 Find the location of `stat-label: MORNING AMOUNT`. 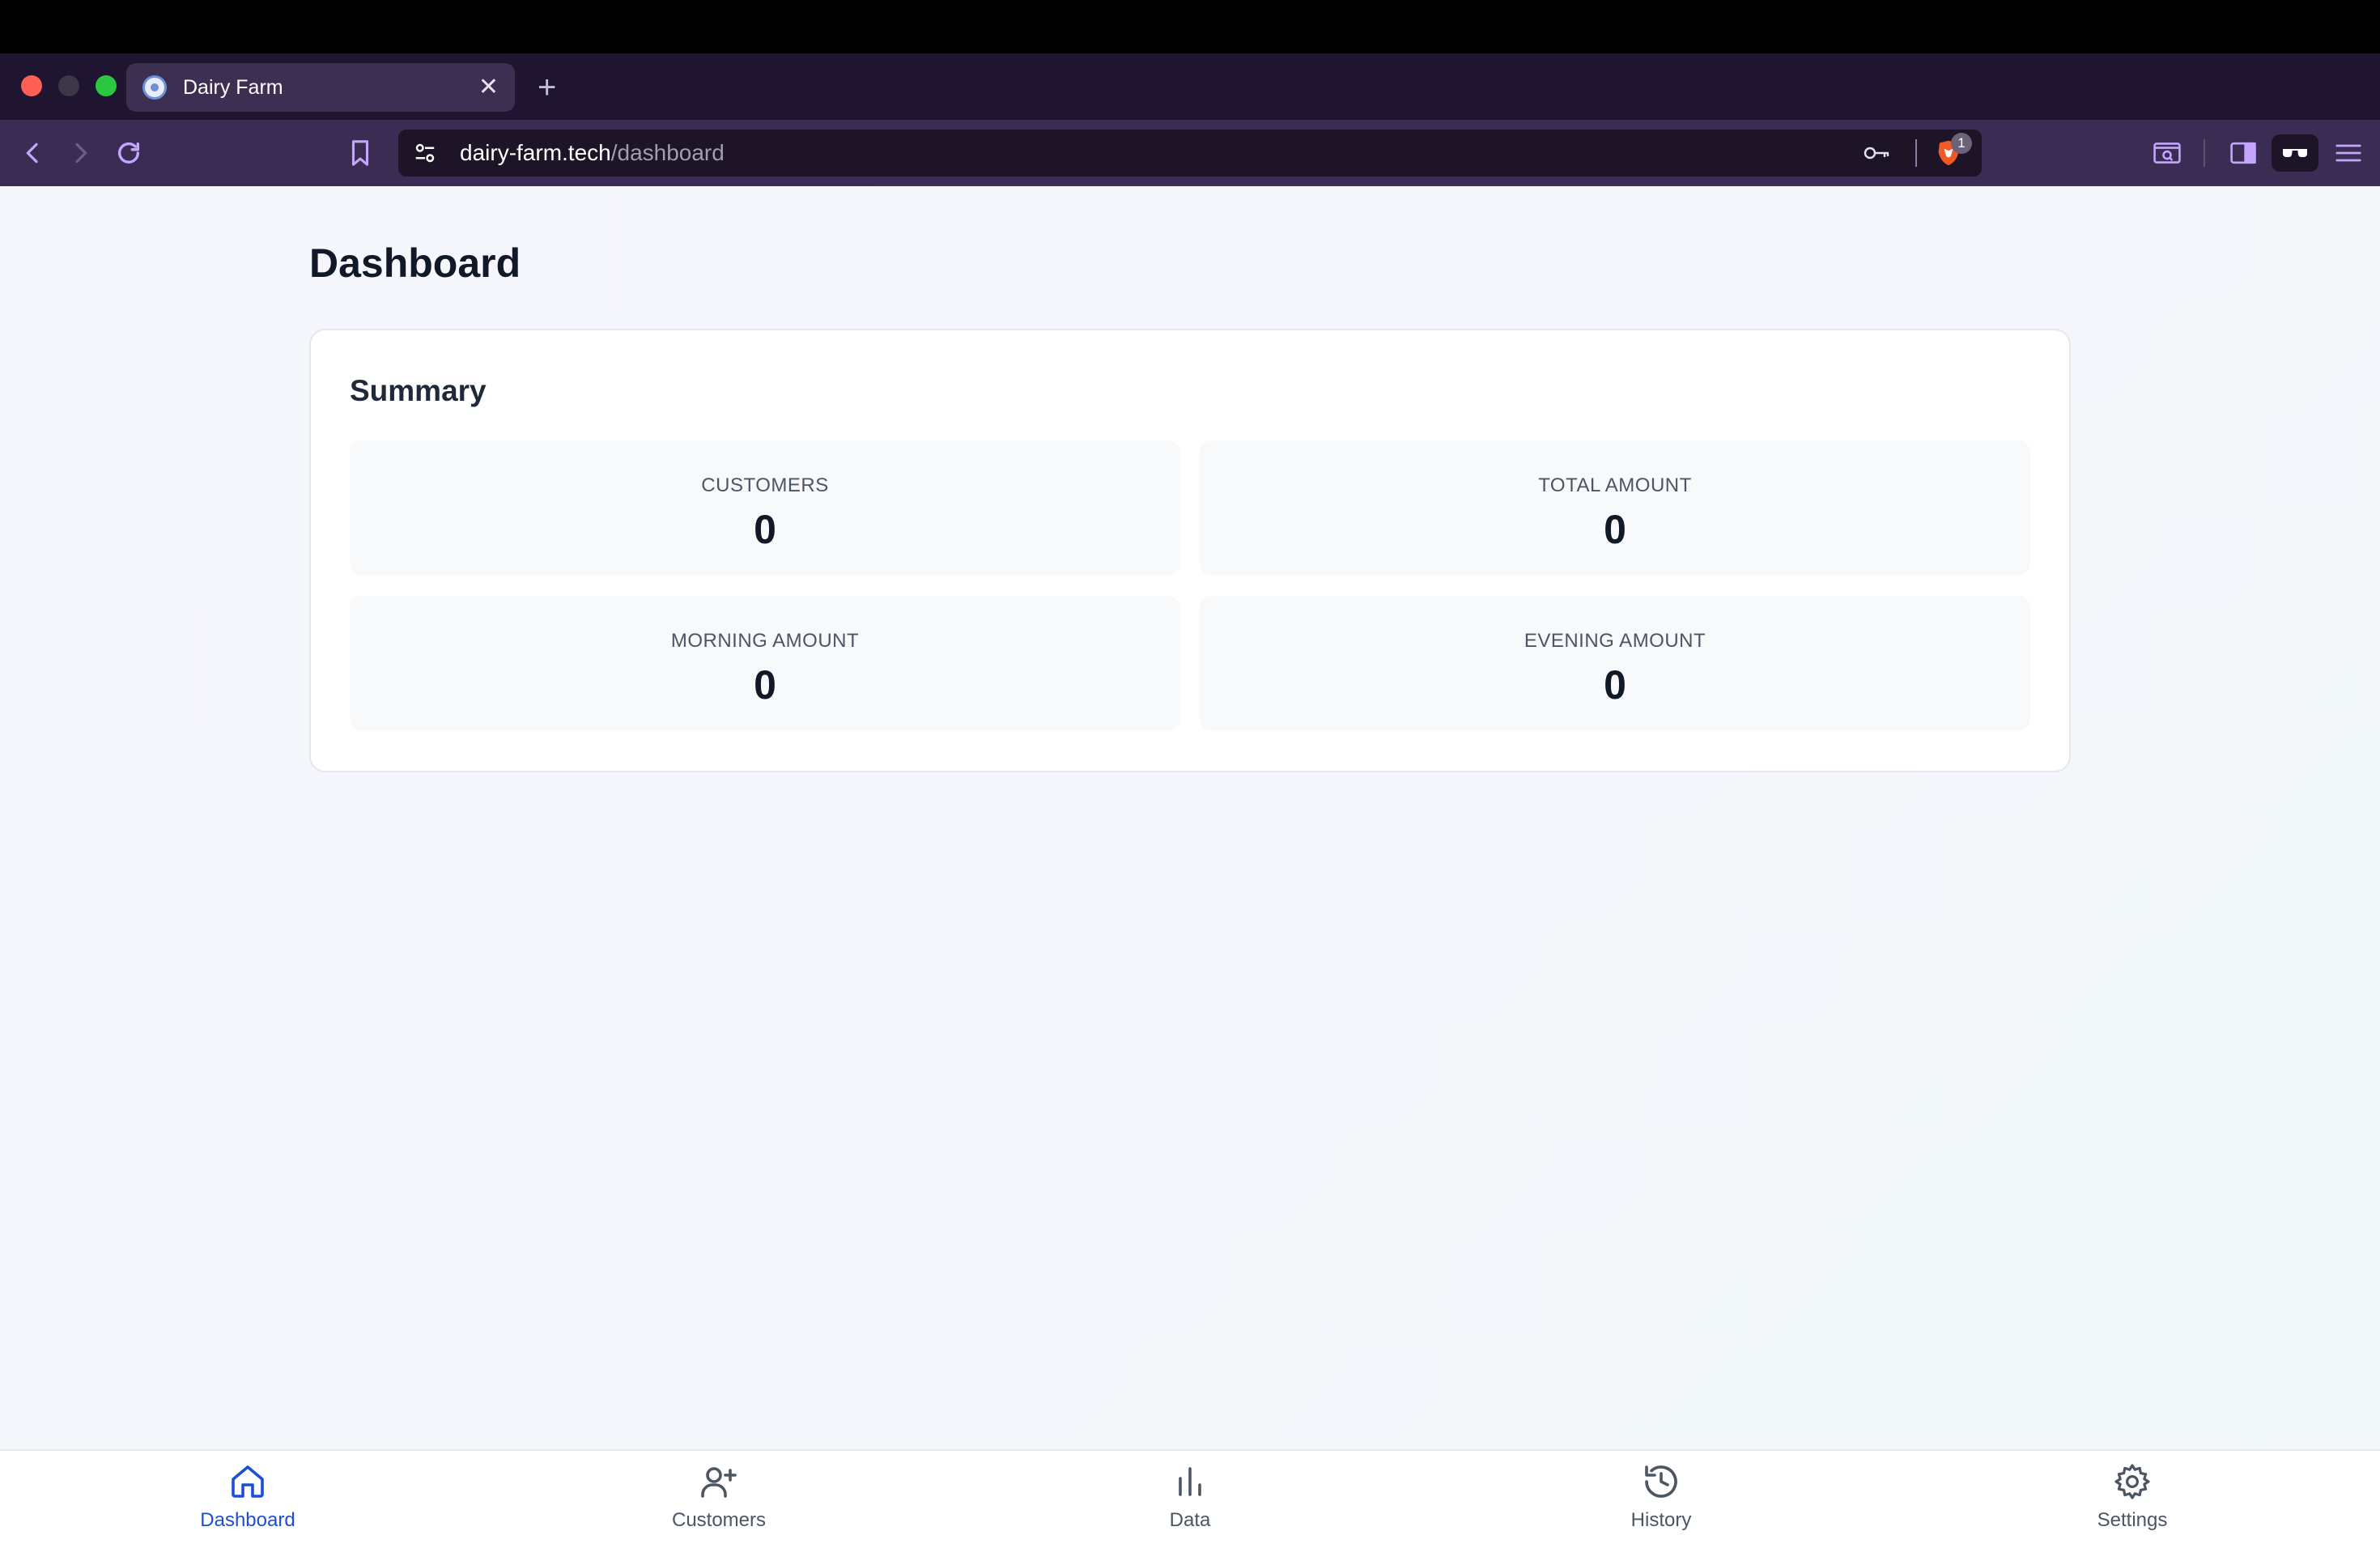

stat-label: MORNING AMOUNT is located at coordinates (765, 641).